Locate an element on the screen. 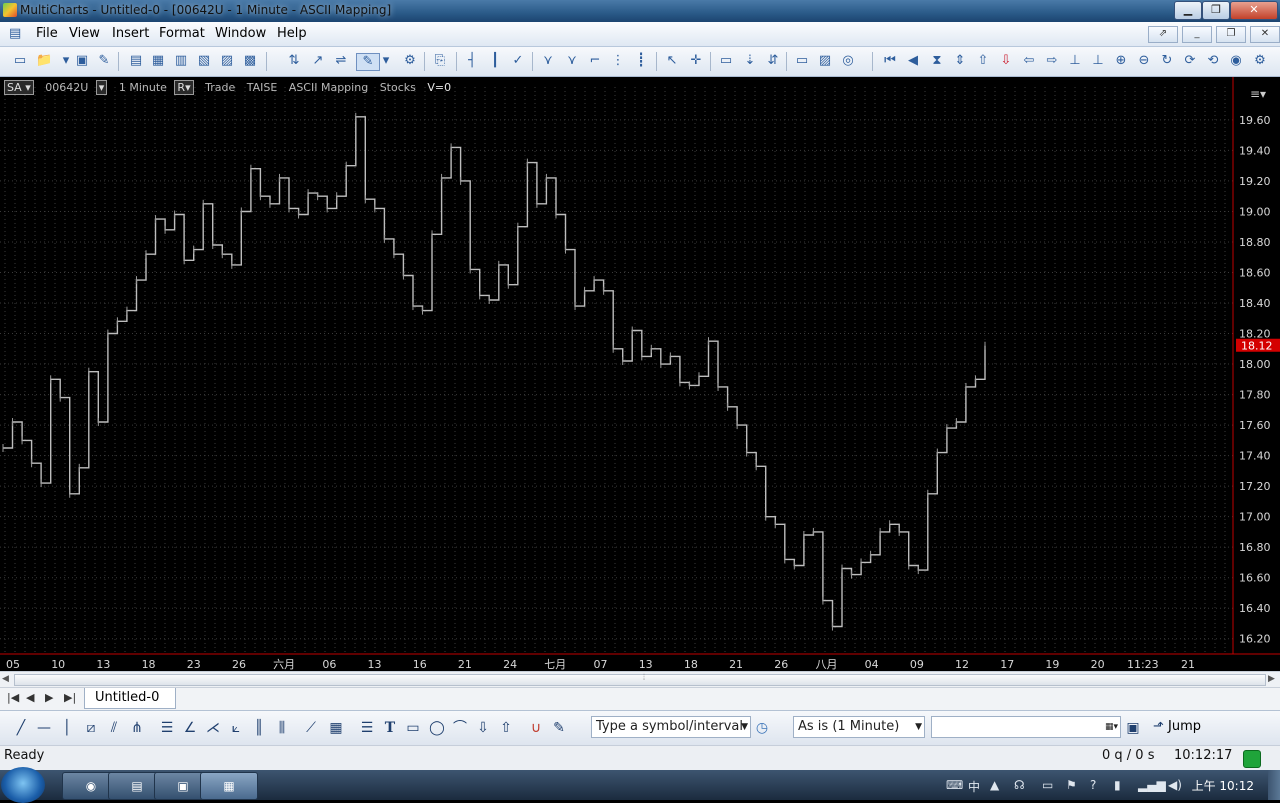 This screenshot has height=803, width=1280. tray-power-icon: ▮ is located at coordinates (1117, 785).